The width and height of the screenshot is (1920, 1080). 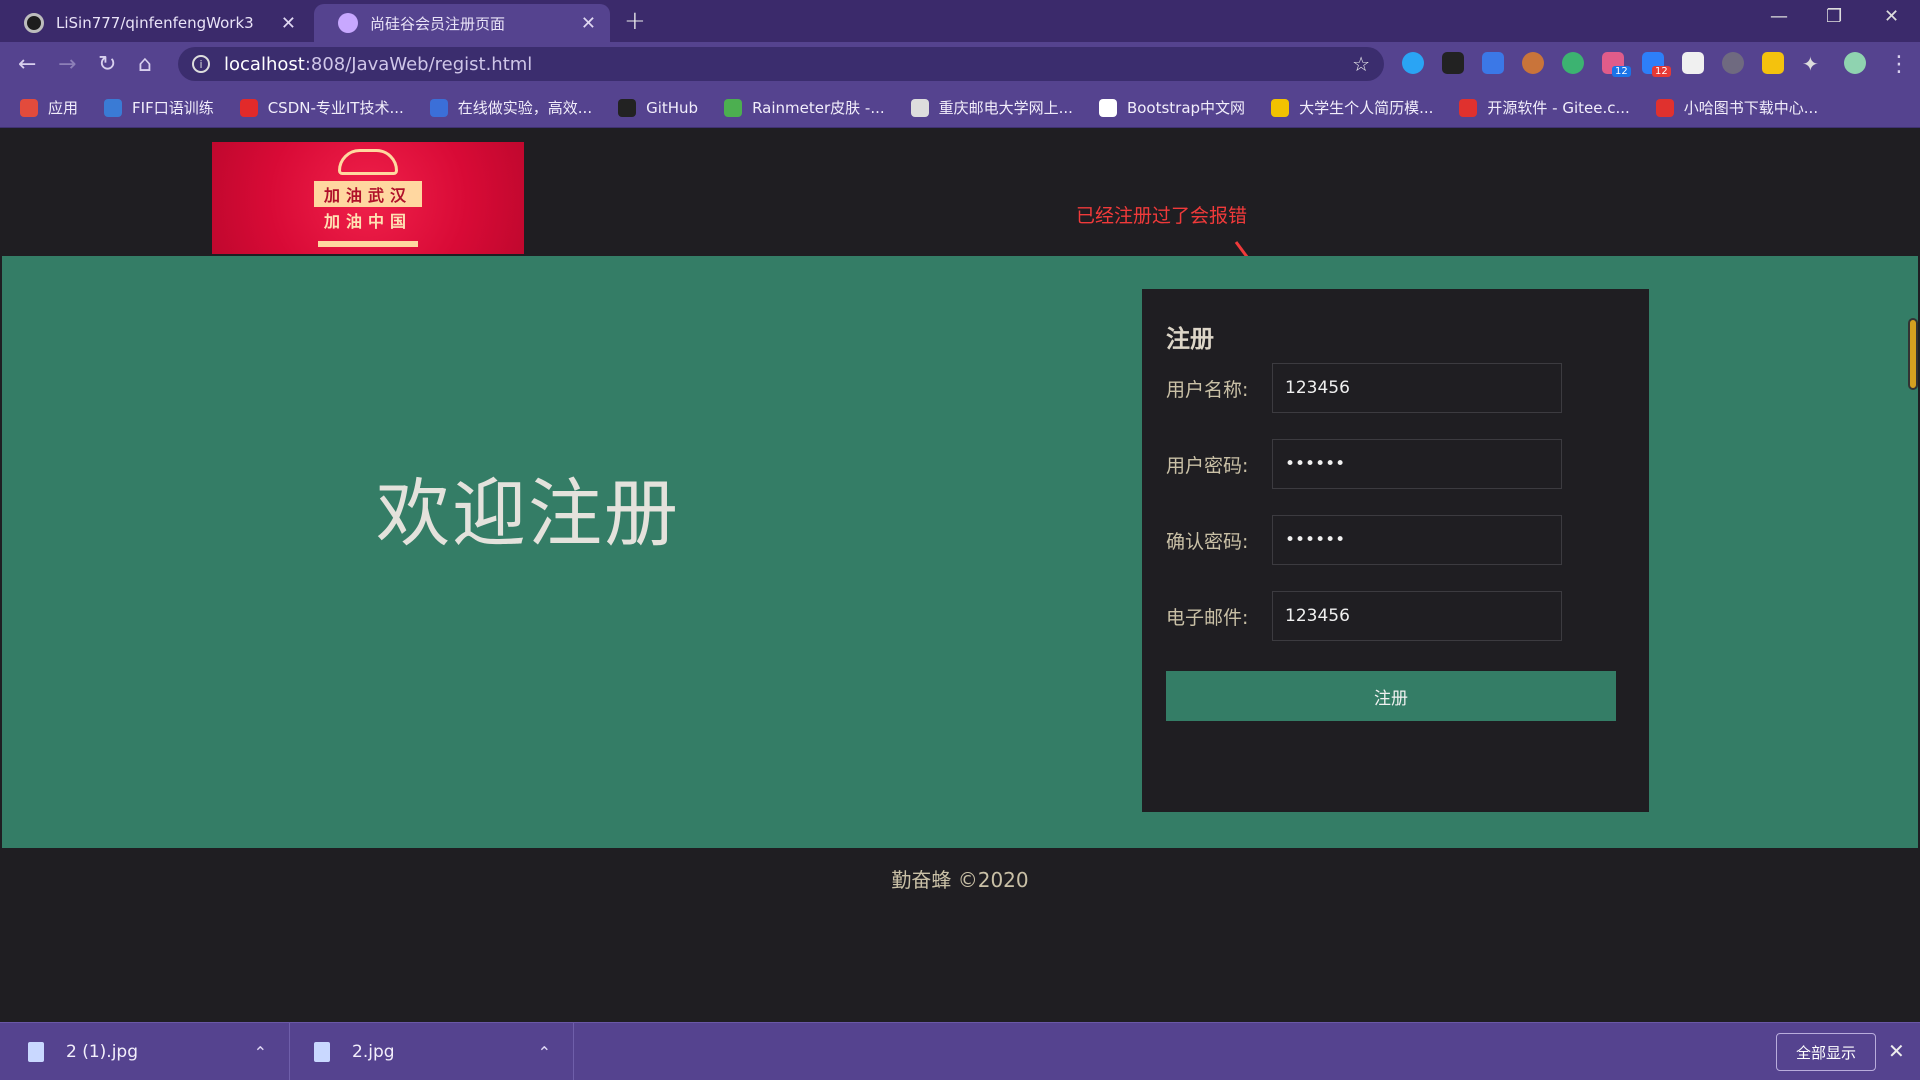 What do you see at coordinates (173, 108) in the screenshot?
I see `bookmark-label: FIF口语训练` at bounding box center [173, 108].